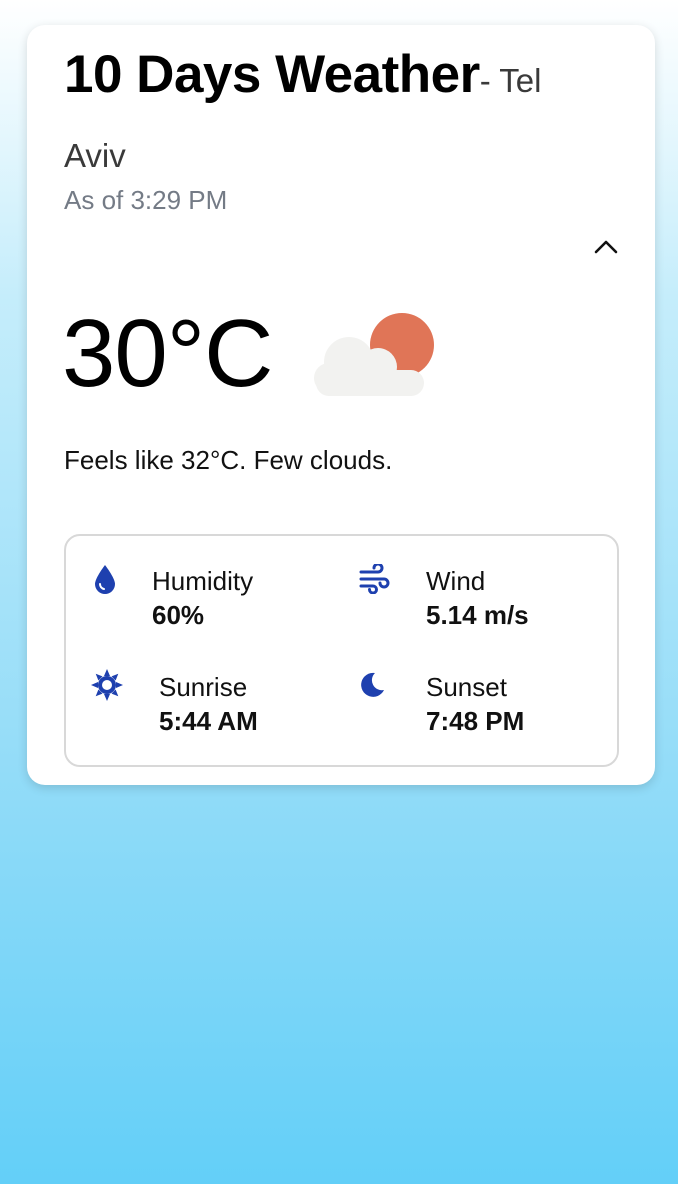 This screenshot has width=678, height=1184. Describe the element at coordinates (374, 579) in the screenshot. I see `wind-icon` at that location.